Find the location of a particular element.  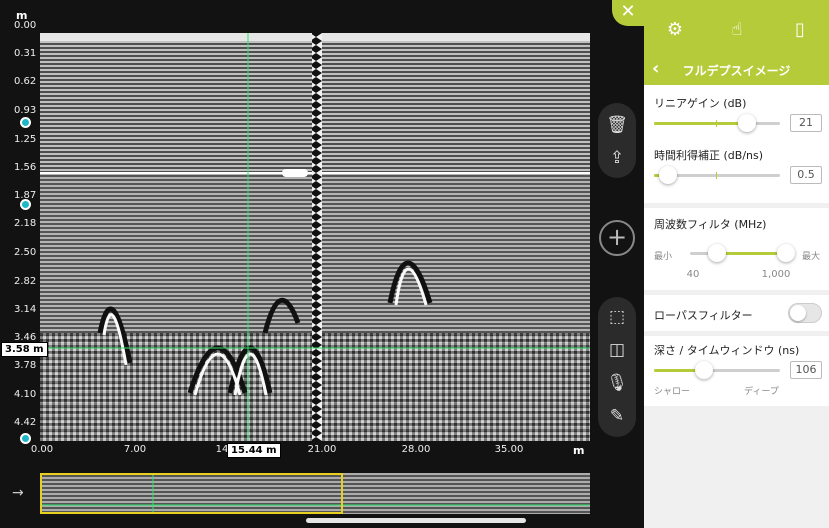

gain-section: リニアゲイン (dB) 21 時間利得補正 (dB/ns) 0.5 is located at coordinates (736, 144).